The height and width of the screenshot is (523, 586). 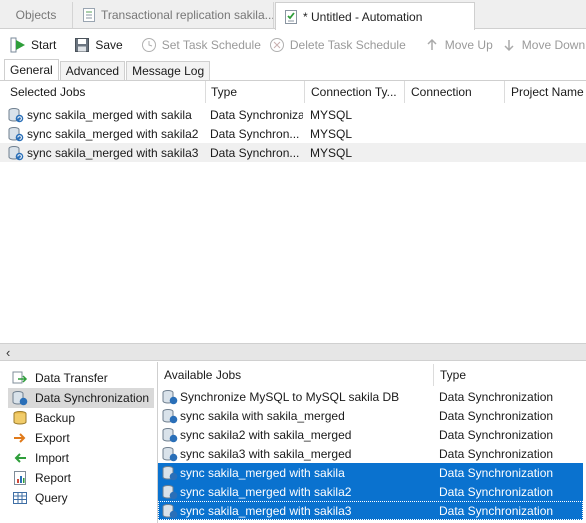 What do you see at coordinates (53, 478) in the screenshot?
I see `category-label: Report` at bounding box center [53, 478].